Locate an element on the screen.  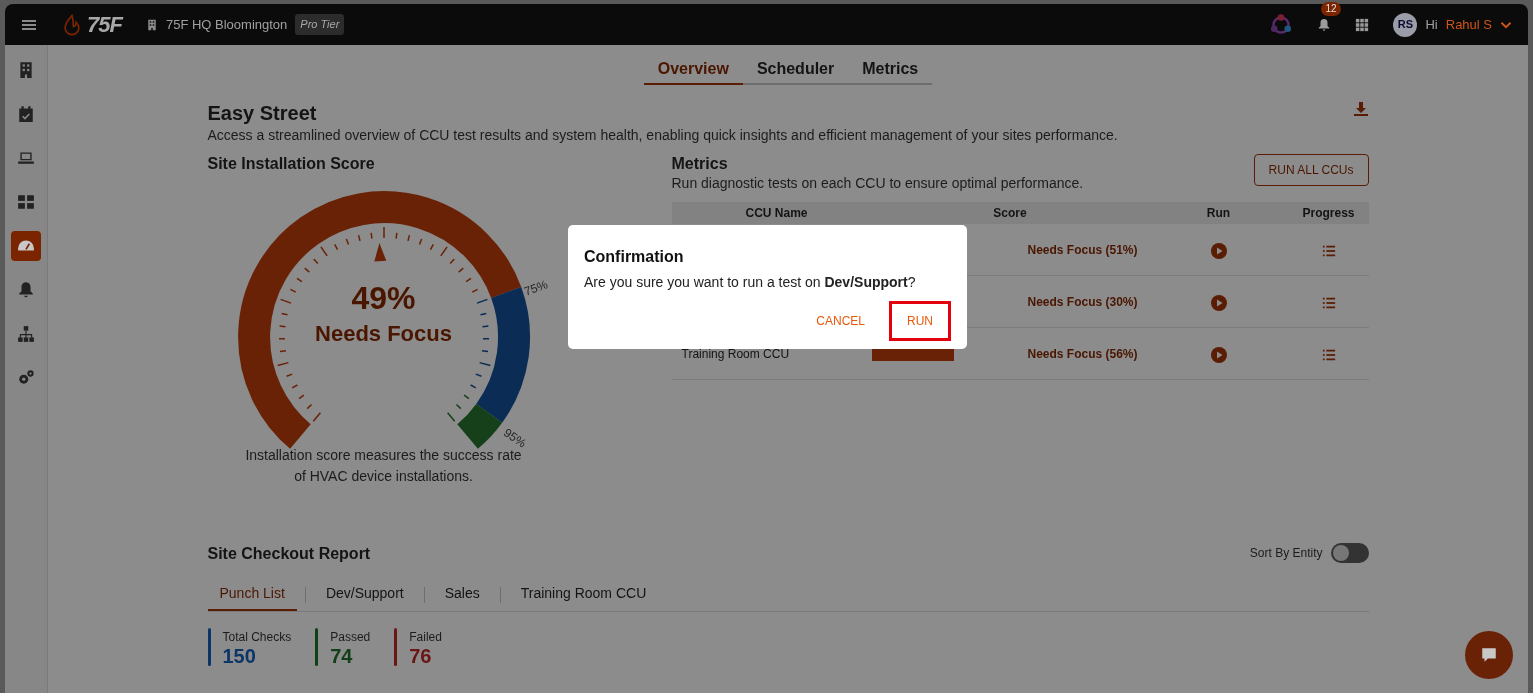
page-tab: Overview is located at coordinates (693, 69).